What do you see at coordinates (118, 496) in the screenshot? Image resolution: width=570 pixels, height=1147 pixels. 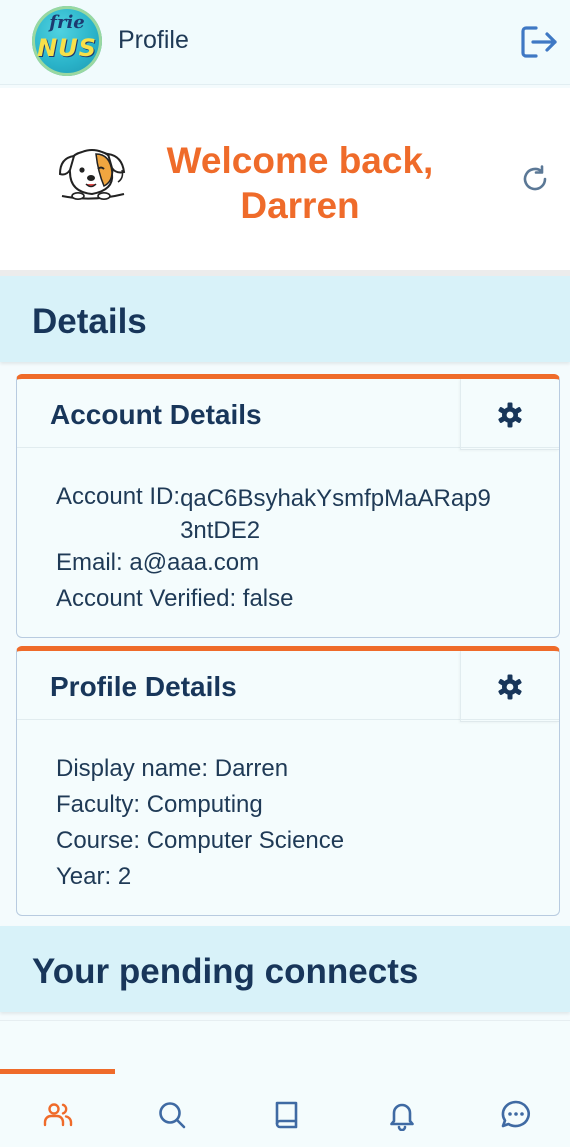 I see `account-id-label: Account ID:` at bounding box center [118, 496].